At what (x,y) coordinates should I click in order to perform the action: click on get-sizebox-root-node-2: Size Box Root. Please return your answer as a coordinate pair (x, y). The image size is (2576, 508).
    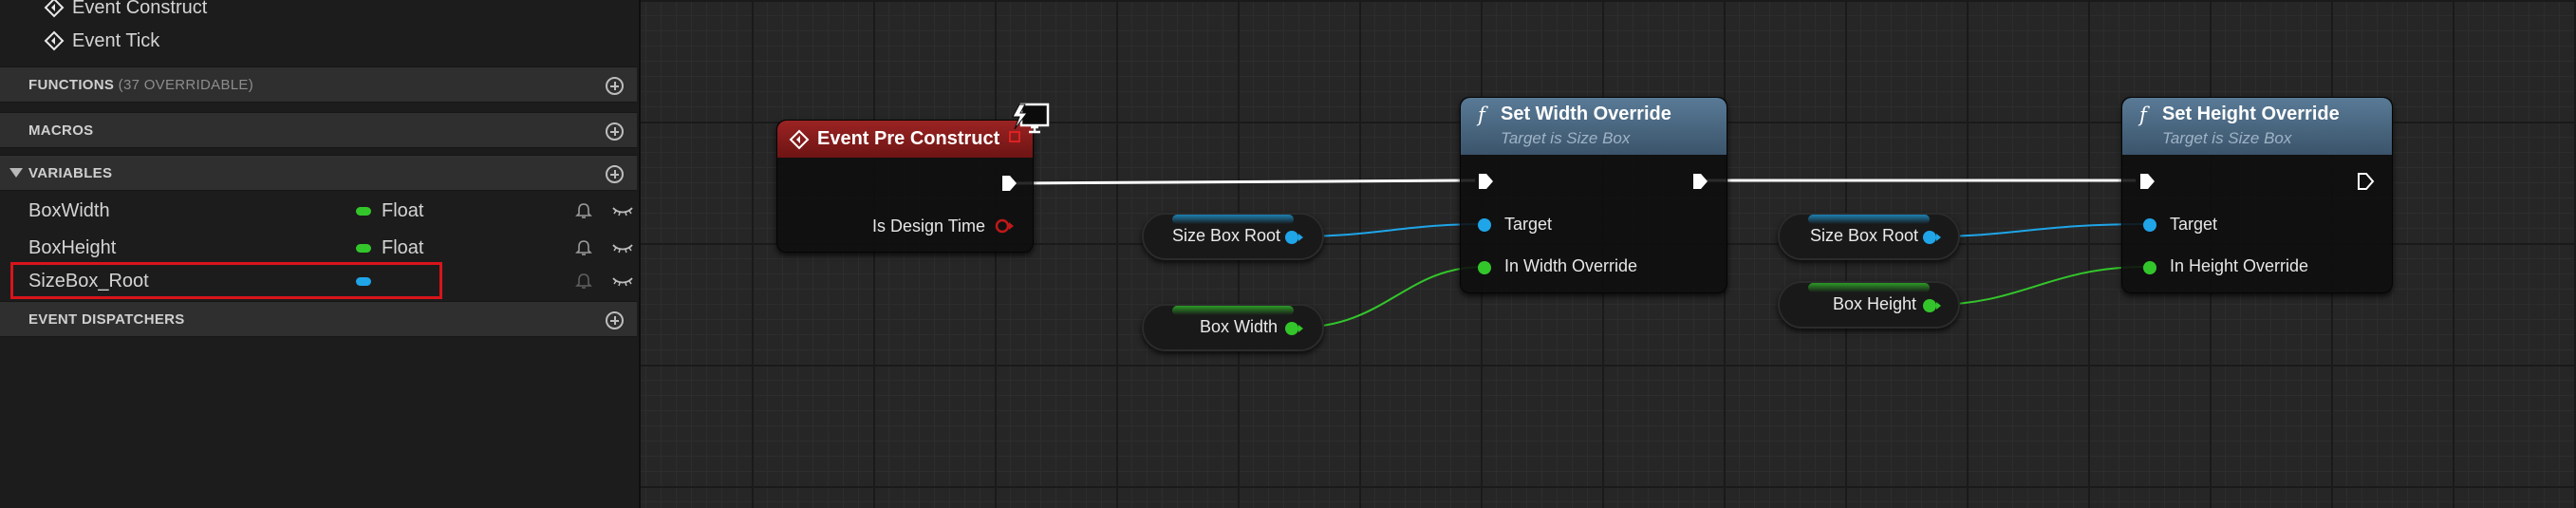
    Looking at the image, I should click on (1869, 236).